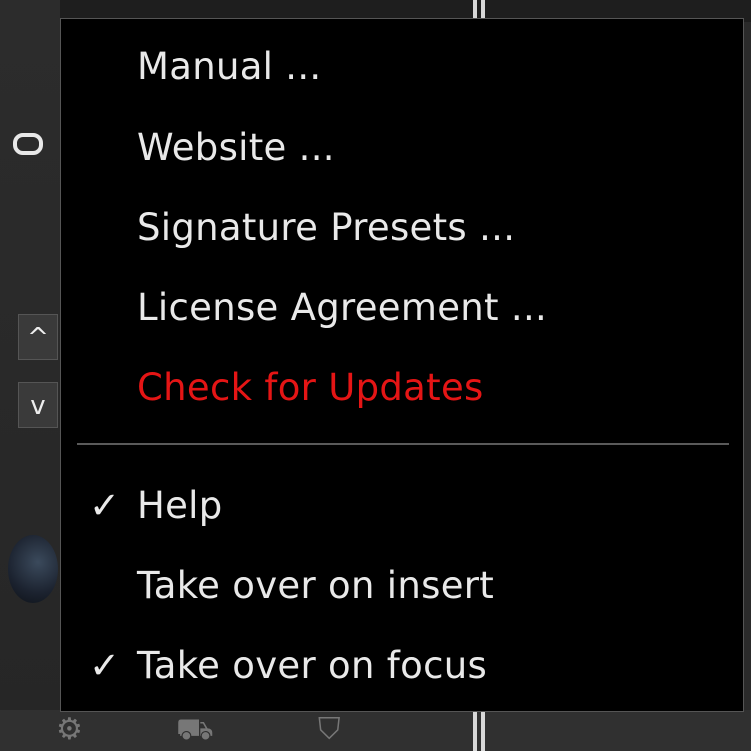 The height and width of the screenshot is (751, 751). I want to click on chevron-down-button: v, so click(38, 405).